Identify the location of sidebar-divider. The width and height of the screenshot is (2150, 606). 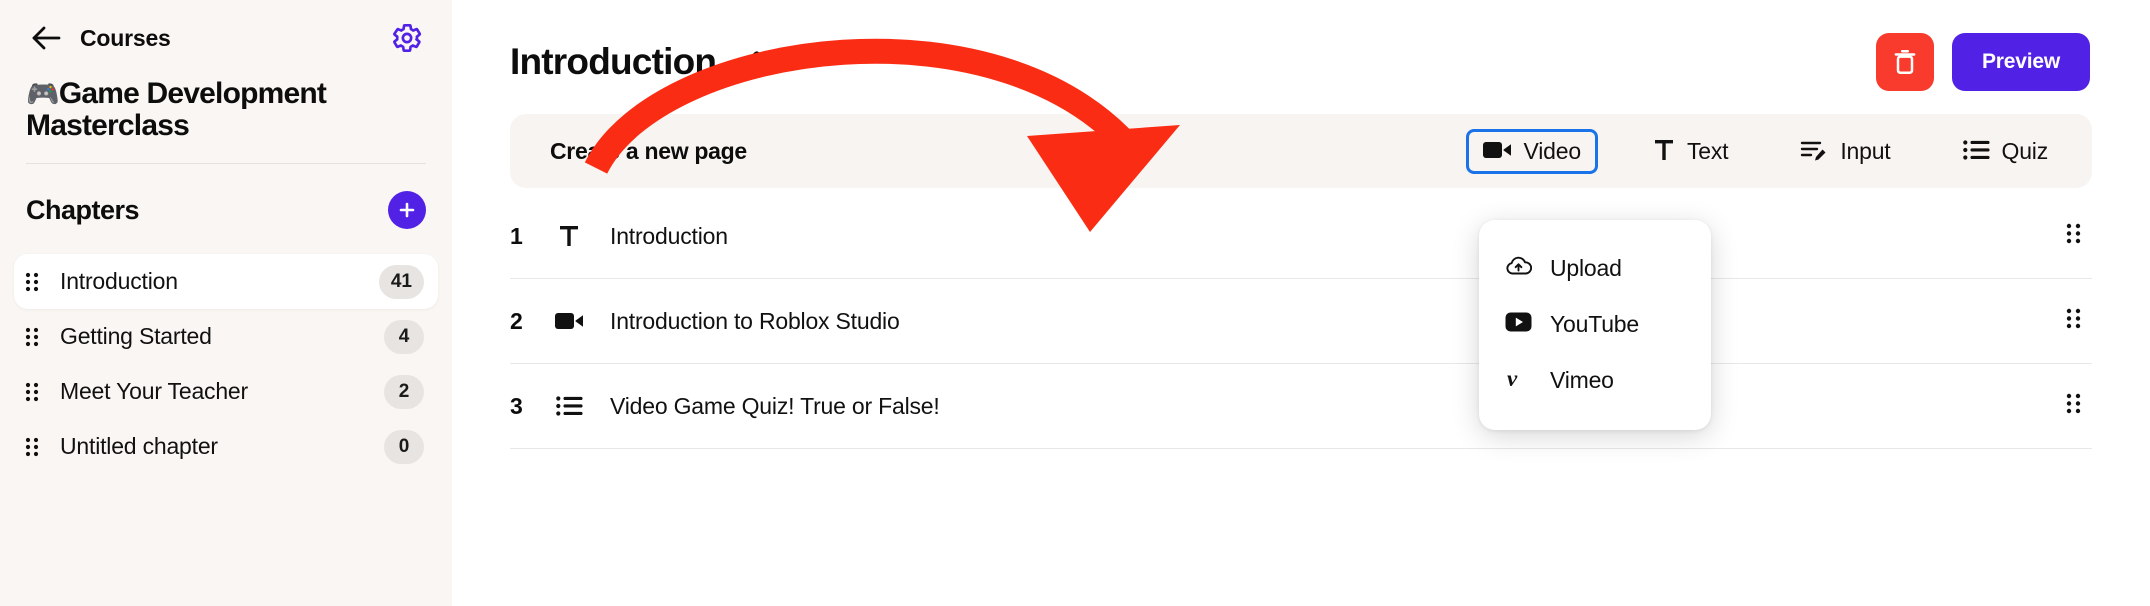
(226, 163).